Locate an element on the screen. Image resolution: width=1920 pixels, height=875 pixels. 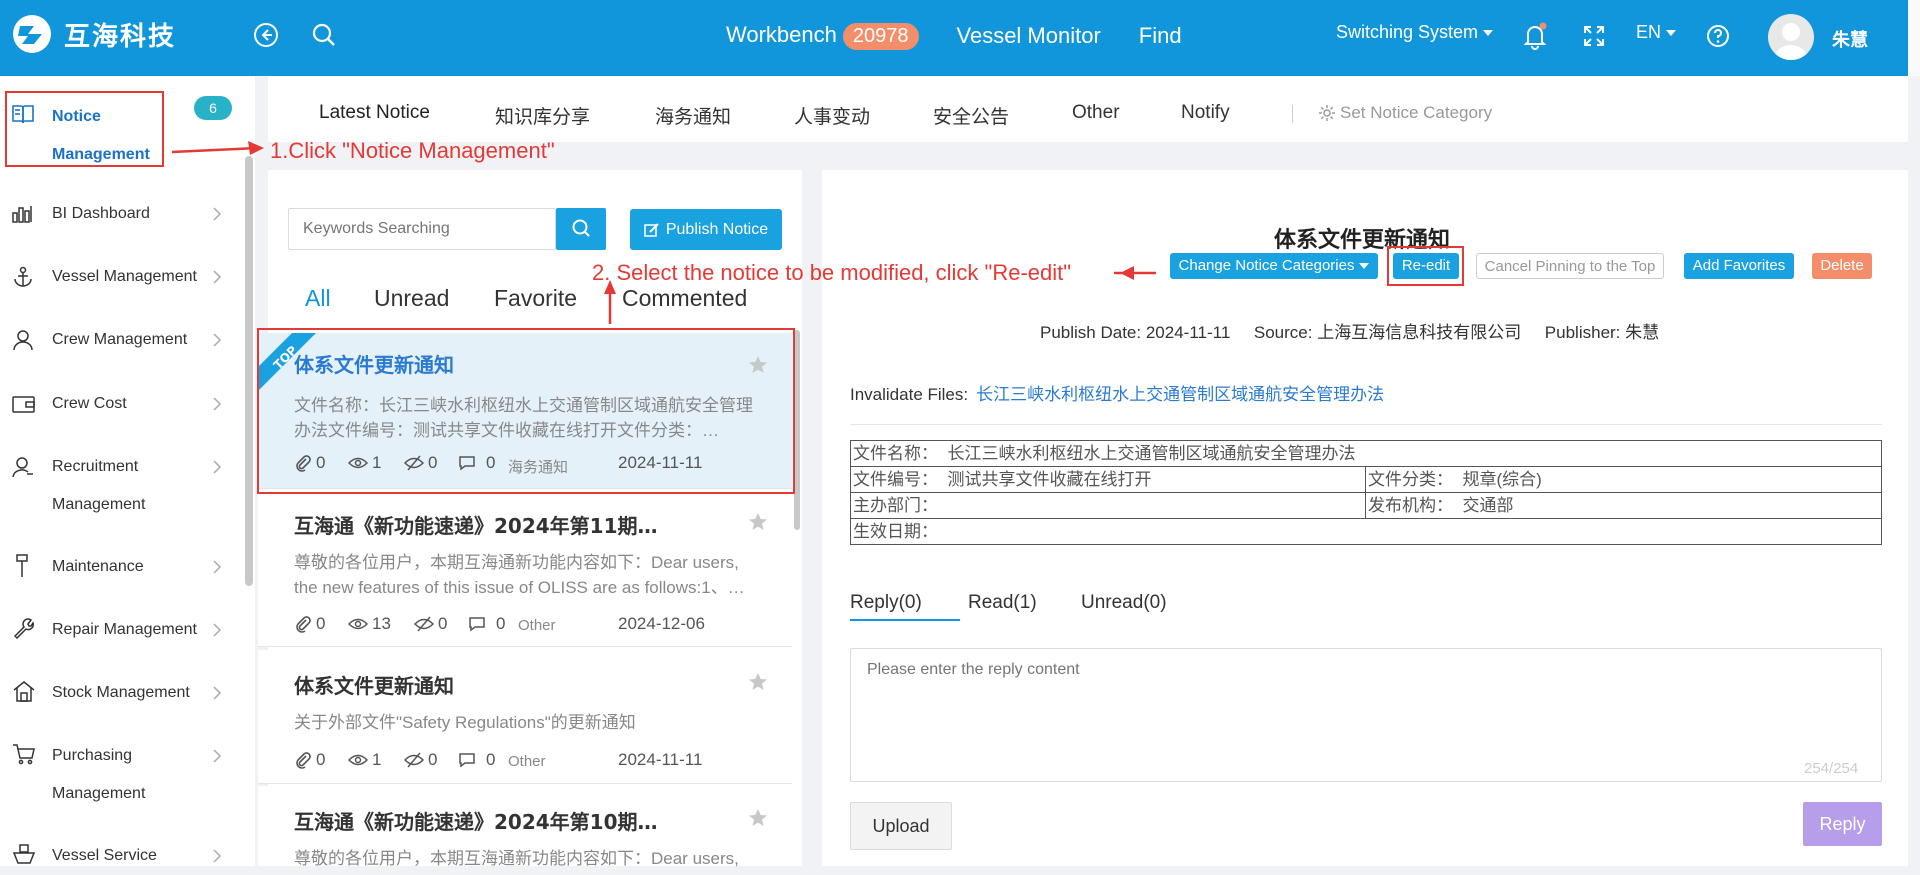
annotation-step1: 1.Click "Notice Management" is located at coordinates (412, 150).